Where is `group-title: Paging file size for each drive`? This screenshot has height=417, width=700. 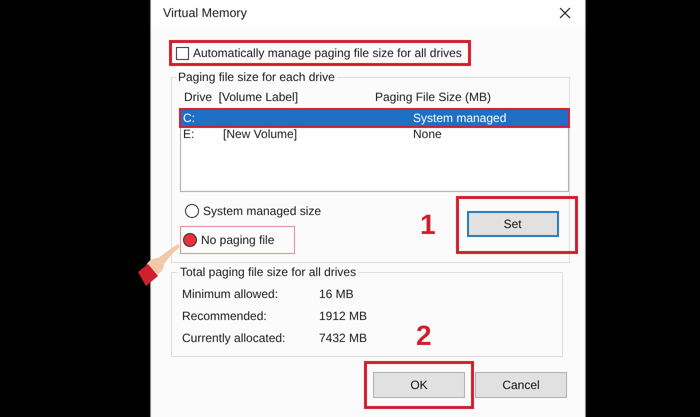 group-title: Paging file size for each drive is located at coordinates (256, 77).